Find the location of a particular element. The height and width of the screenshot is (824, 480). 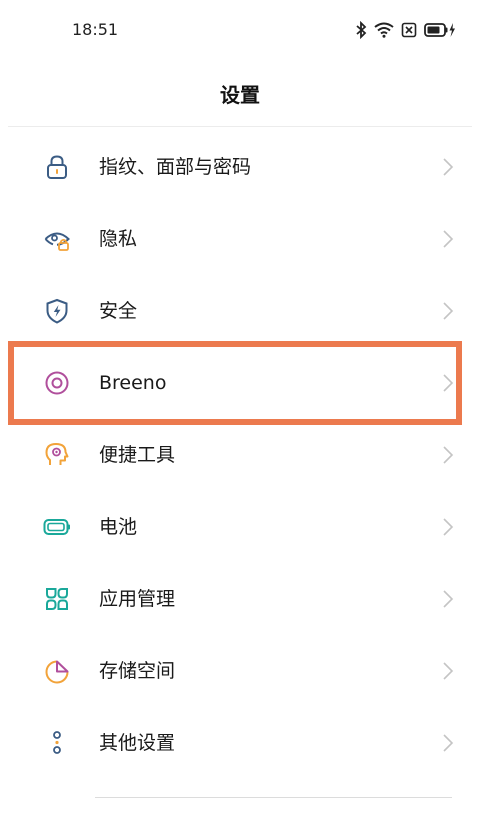

page-title: 设置 is located at coordinates (240, 95).